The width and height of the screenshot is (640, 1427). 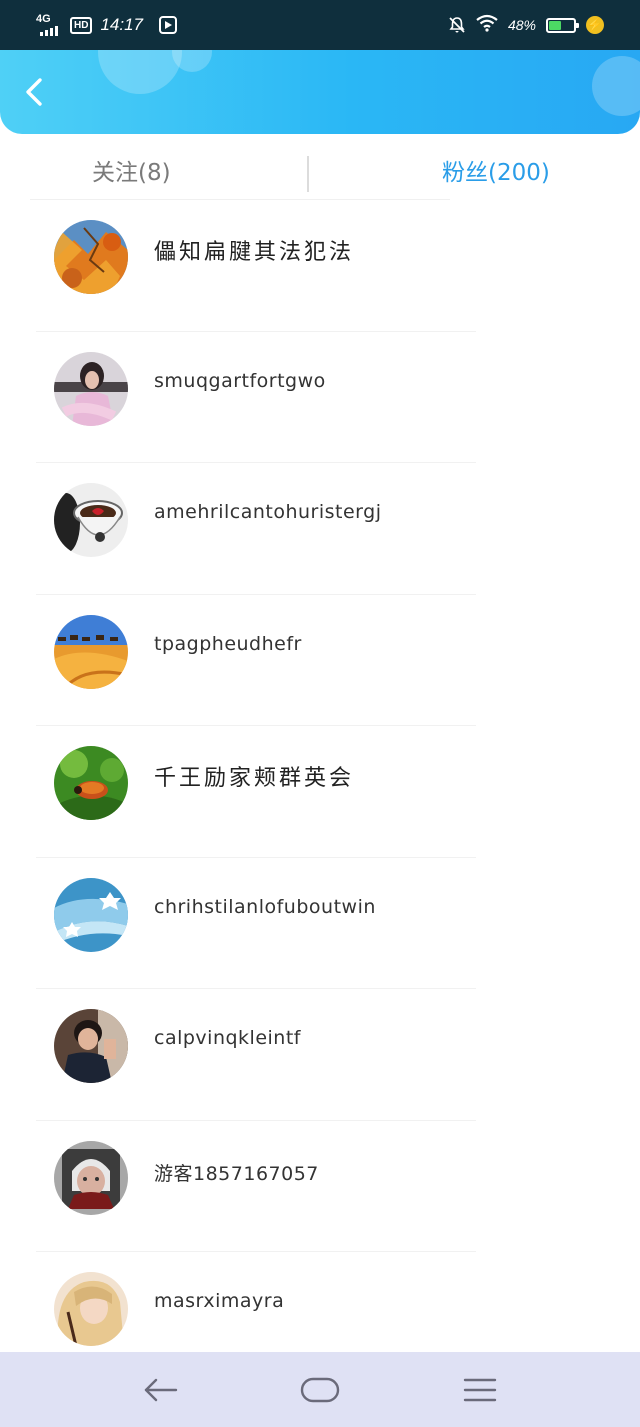 I want to click on chevron-left-icon, so click(x=34, y=92).